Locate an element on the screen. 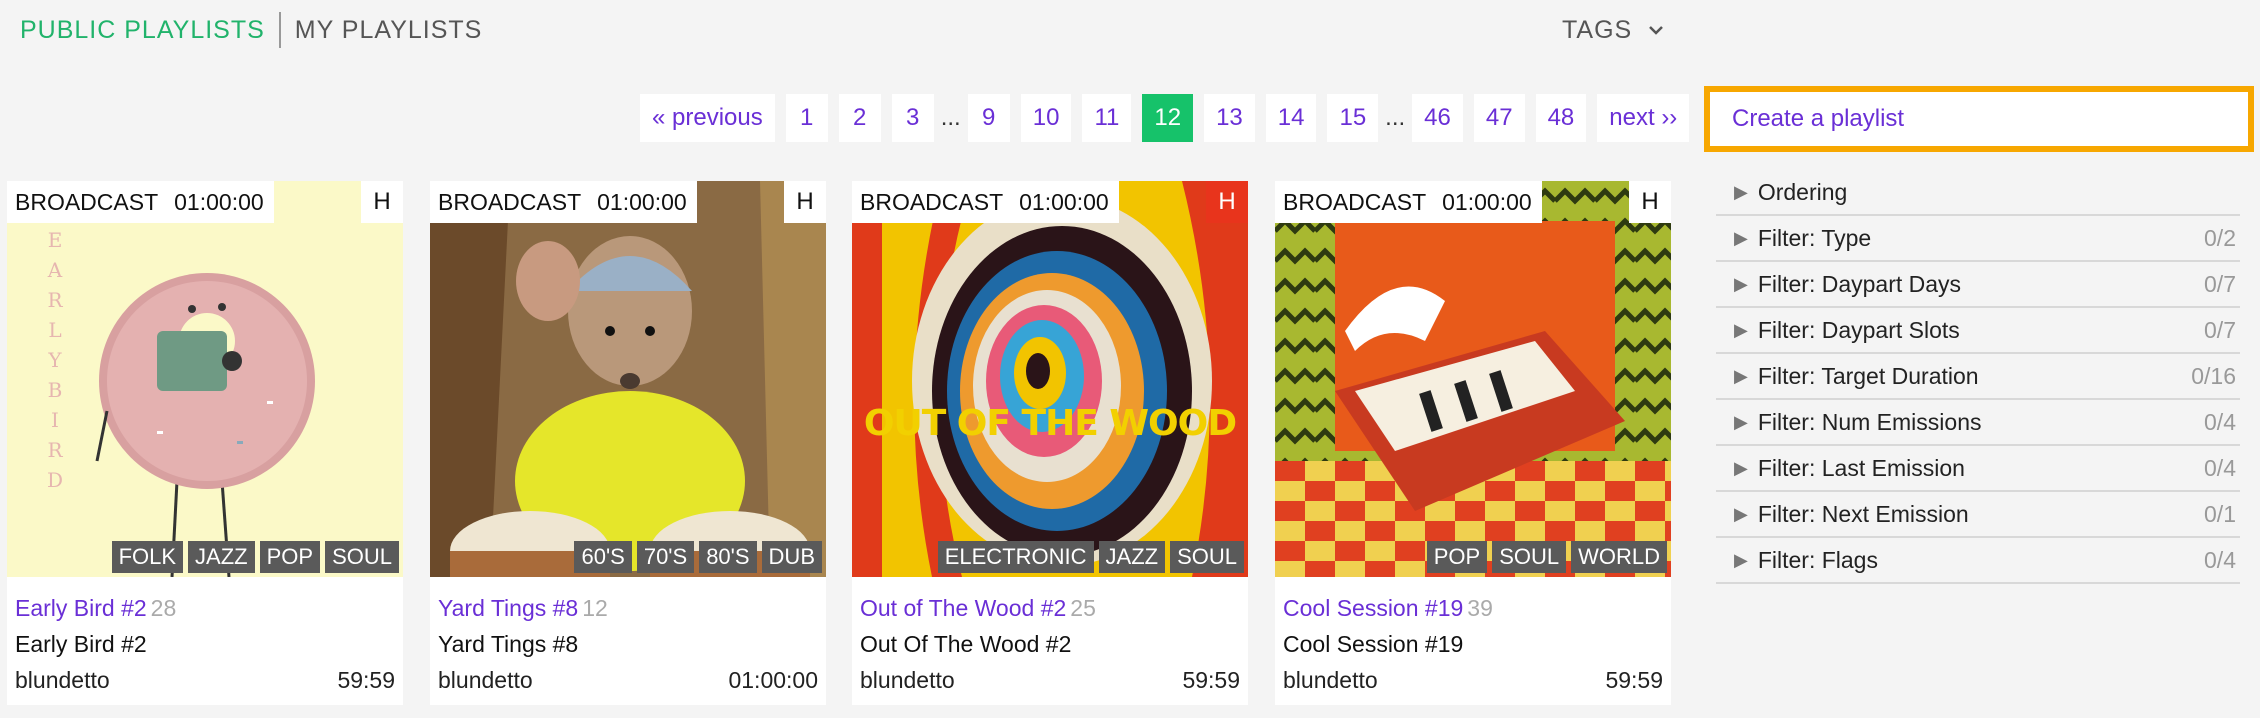  filter-row-daypart-slots: ▶ Filter: Daypart Slots 0/7 is located at coordinates (1978, 331).